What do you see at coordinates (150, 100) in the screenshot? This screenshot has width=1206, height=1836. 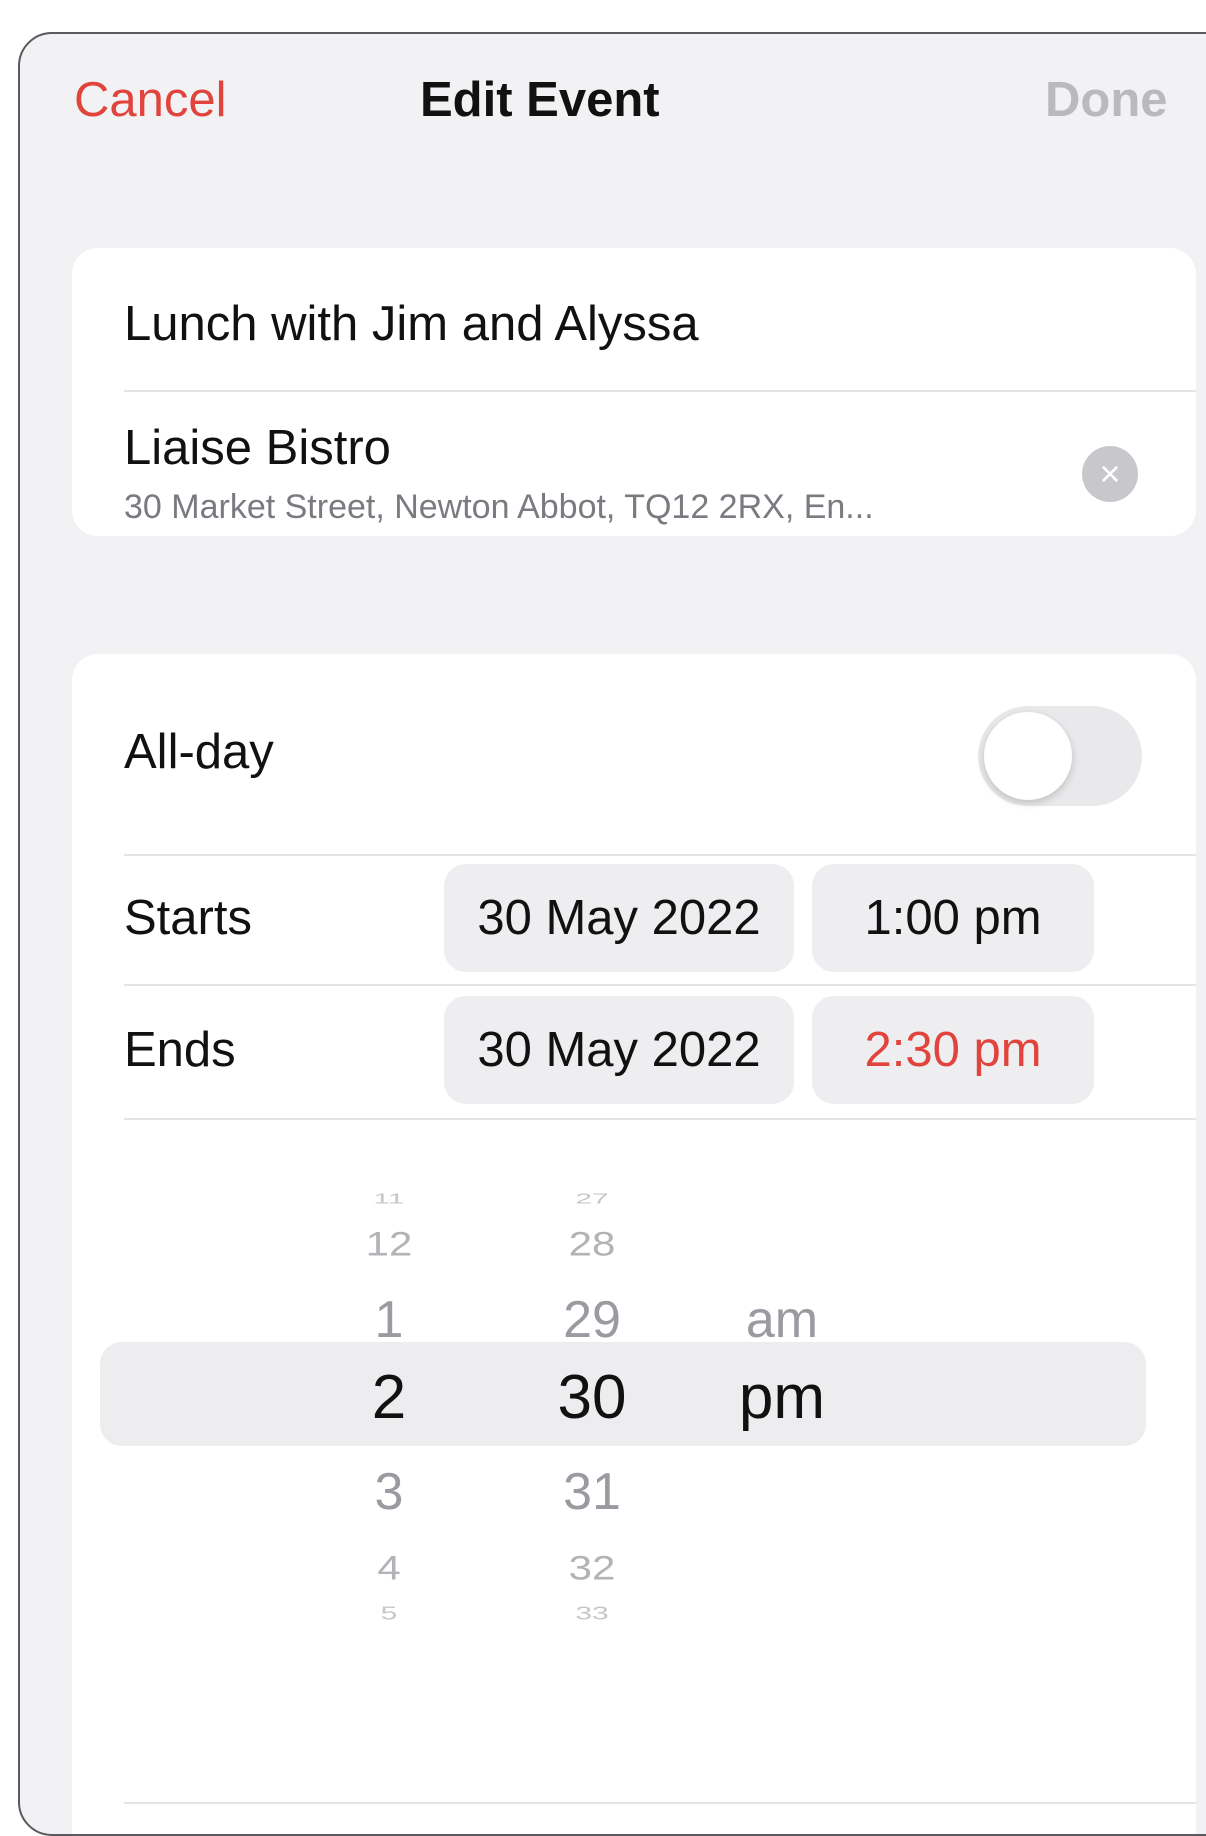 I see `cancel-button: Cancel` at bounding box center [150, 100].